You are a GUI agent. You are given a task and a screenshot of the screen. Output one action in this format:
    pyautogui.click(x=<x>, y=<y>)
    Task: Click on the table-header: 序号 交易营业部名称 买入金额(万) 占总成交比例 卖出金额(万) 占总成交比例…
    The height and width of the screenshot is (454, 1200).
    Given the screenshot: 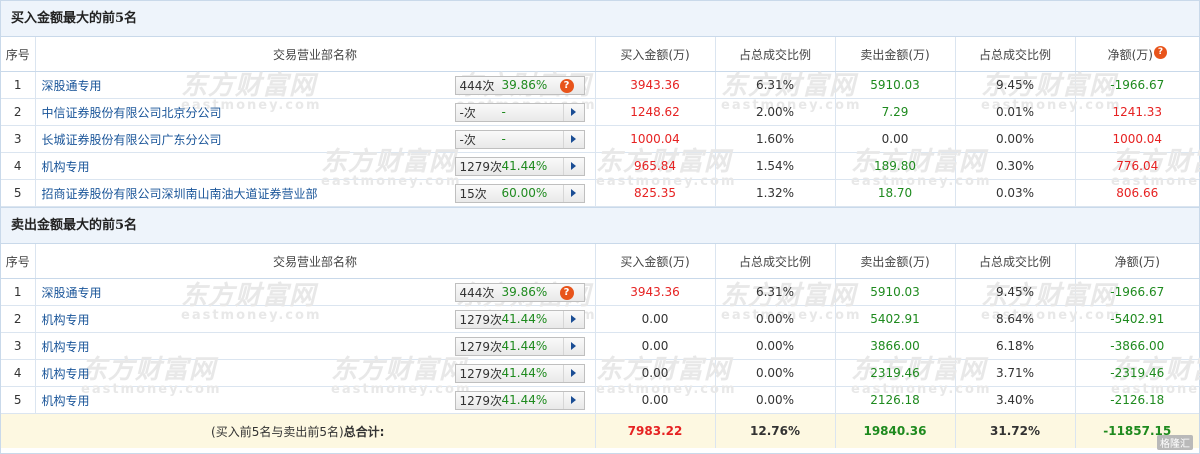 What is the action you would take?
    pyautogui.click(x=600, y=261)
    